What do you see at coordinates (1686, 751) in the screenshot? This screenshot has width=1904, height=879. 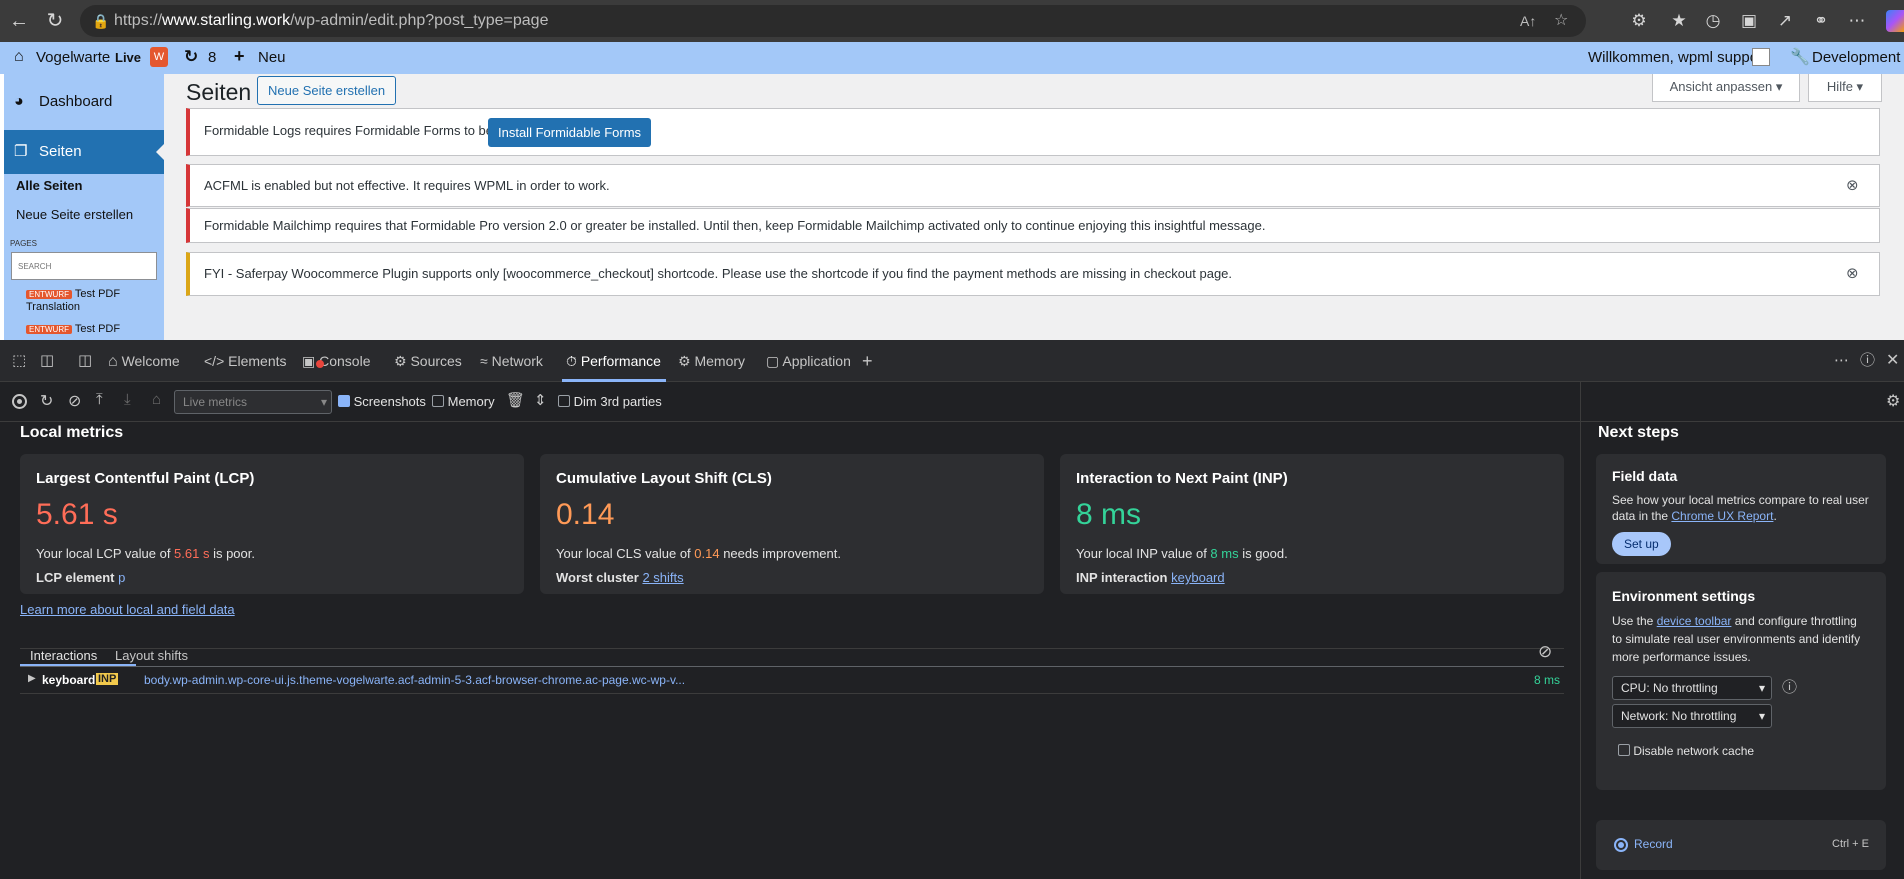 I see `disable-cache-checkbox: Disable network cache` at bounding box center [1686, 751].